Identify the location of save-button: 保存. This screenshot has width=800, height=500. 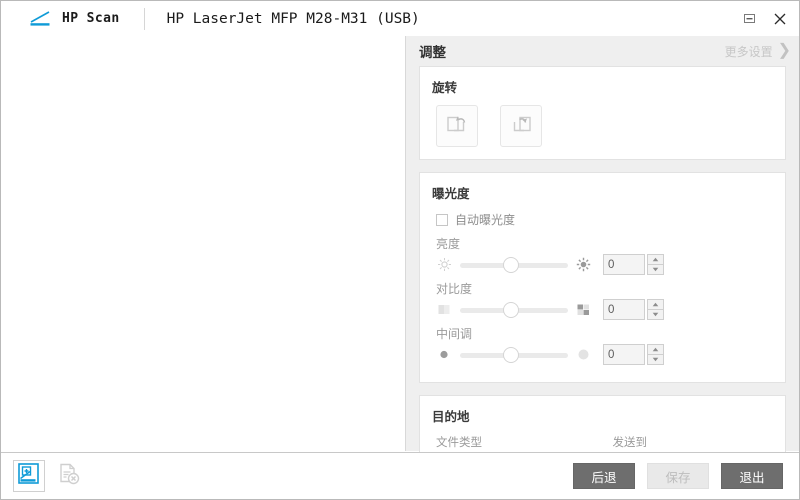
(678, 476).